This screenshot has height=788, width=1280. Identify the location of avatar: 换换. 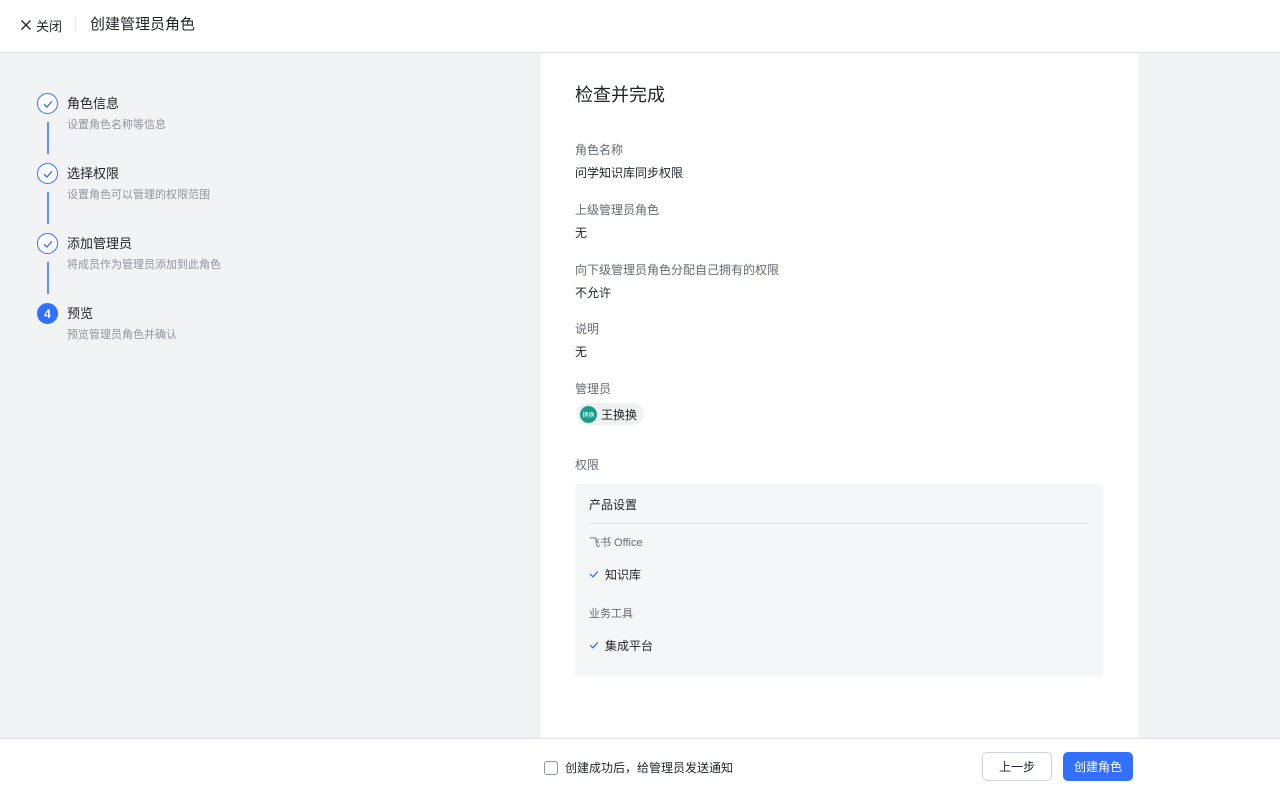
(588, 414).